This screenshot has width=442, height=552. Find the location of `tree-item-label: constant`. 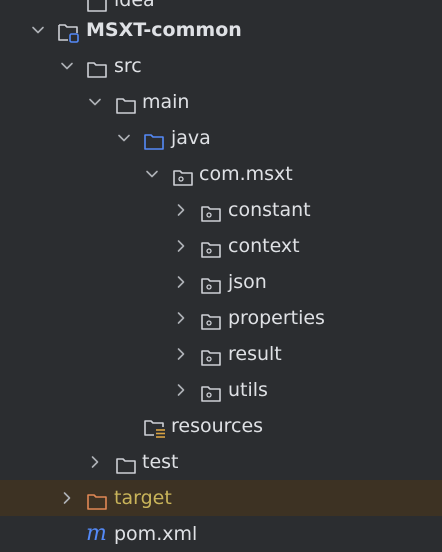

tree-item-label: constant is located at coordinates (269, 210).